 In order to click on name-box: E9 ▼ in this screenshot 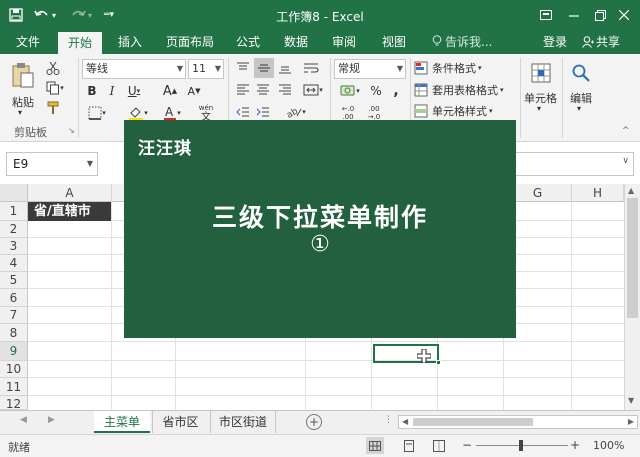, I will do `click(52, 164)`.